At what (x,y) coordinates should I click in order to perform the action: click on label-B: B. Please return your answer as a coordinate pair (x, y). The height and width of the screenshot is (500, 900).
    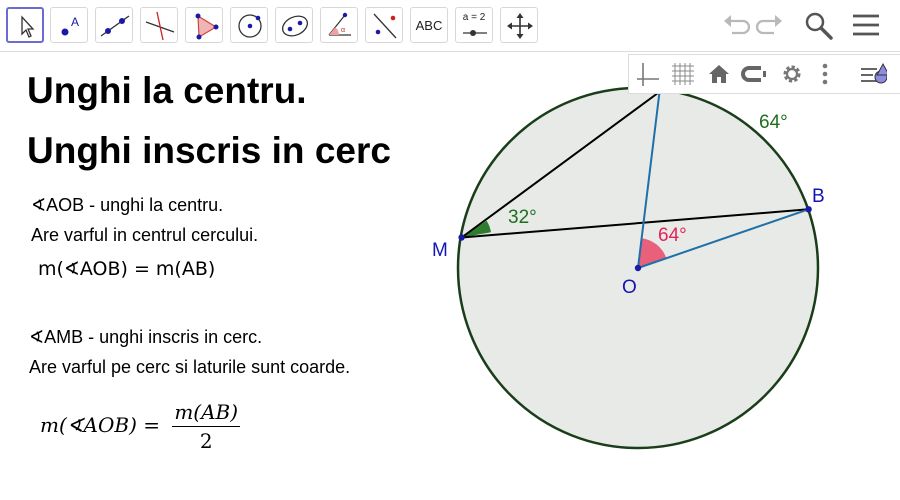
    Looking at the image, I should click on (818, 196).